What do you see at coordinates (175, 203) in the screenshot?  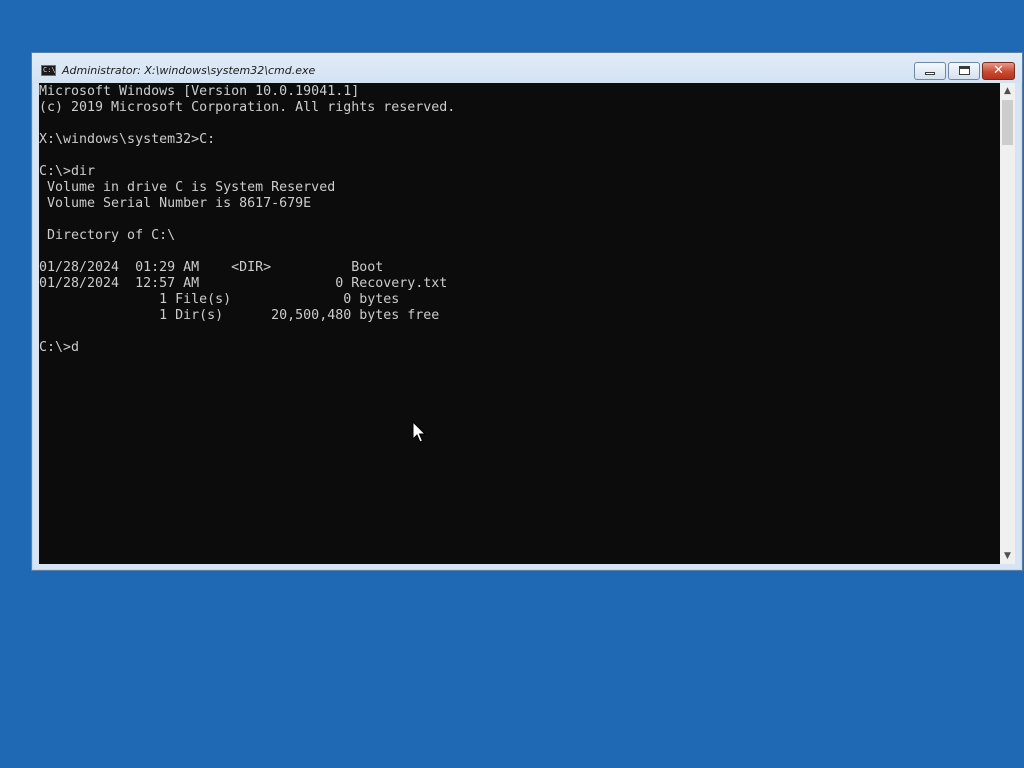 I see `console-line: Volume Serial Number is 8617-679E` at bounding box center [175, 203].